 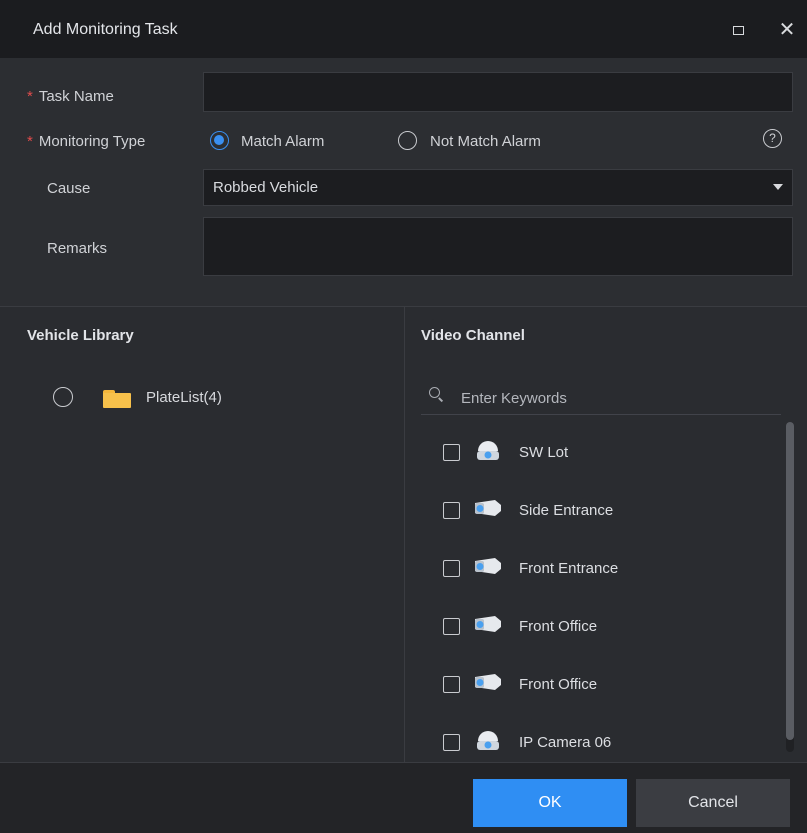 I want to click on maximize-icon, so click(x=738, y=30).